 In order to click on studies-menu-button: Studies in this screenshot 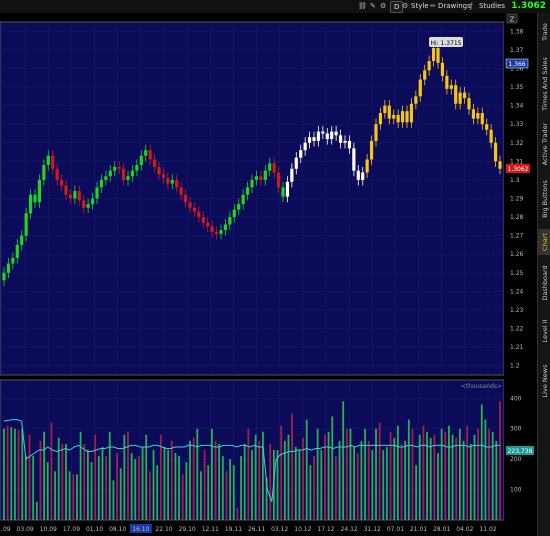, I will do `click(492, 6)`.